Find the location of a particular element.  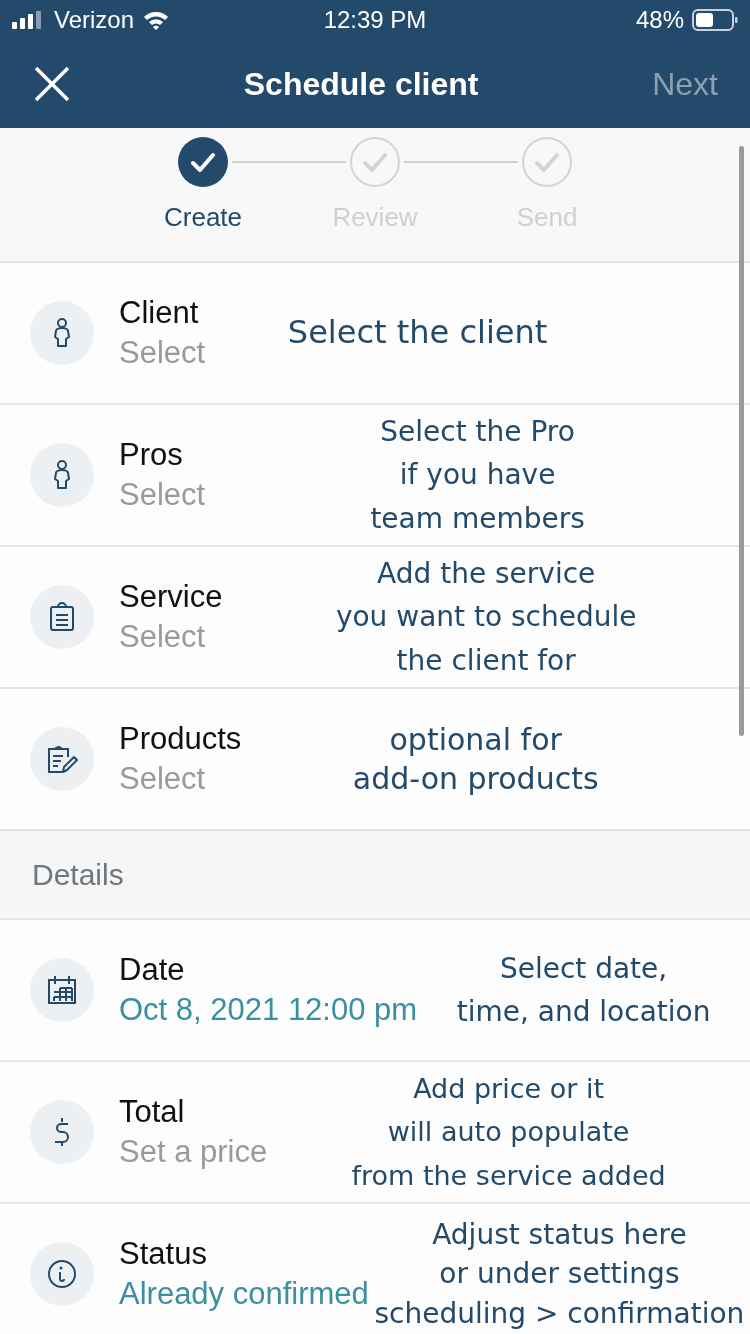

field-label: Pros is located at coordinates (151, 455).